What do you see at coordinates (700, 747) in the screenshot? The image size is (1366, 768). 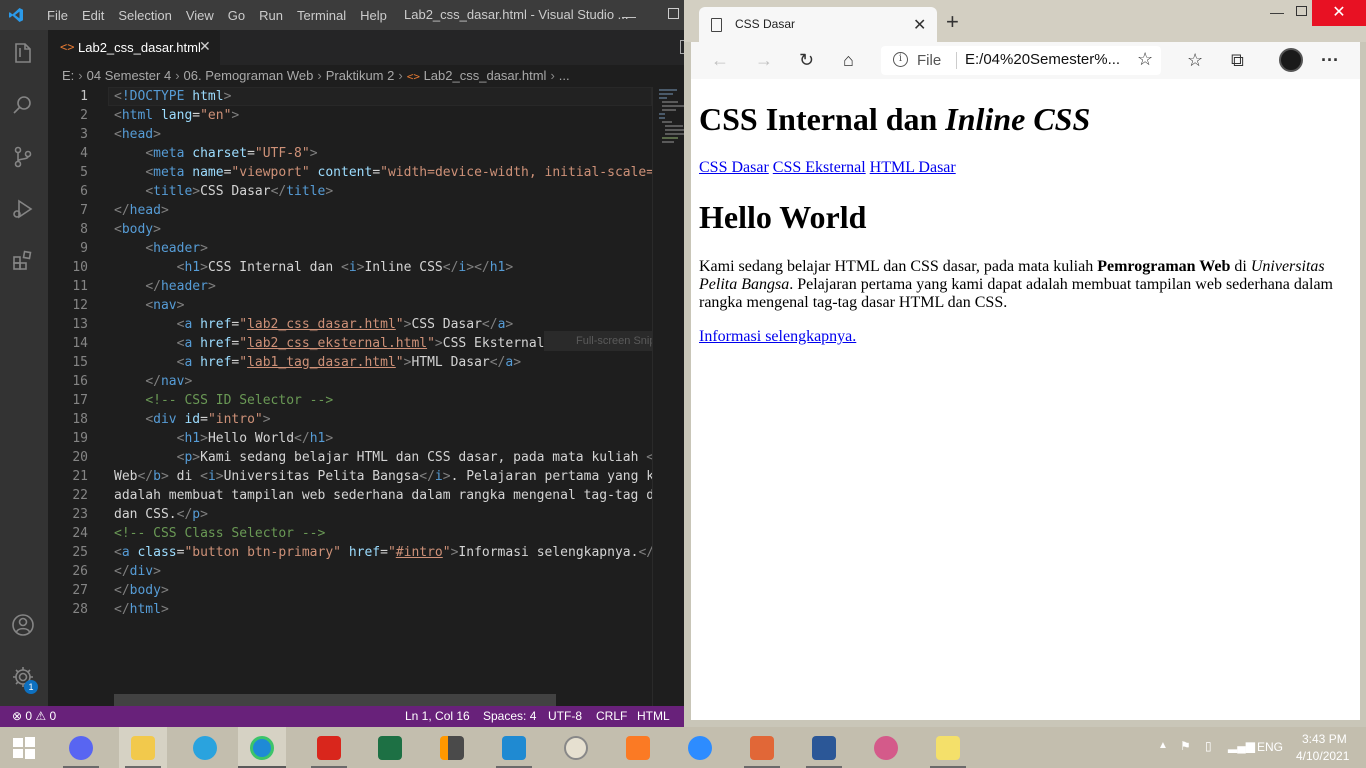 I see `taskbar-zoom` at bounding box center [700, 747].